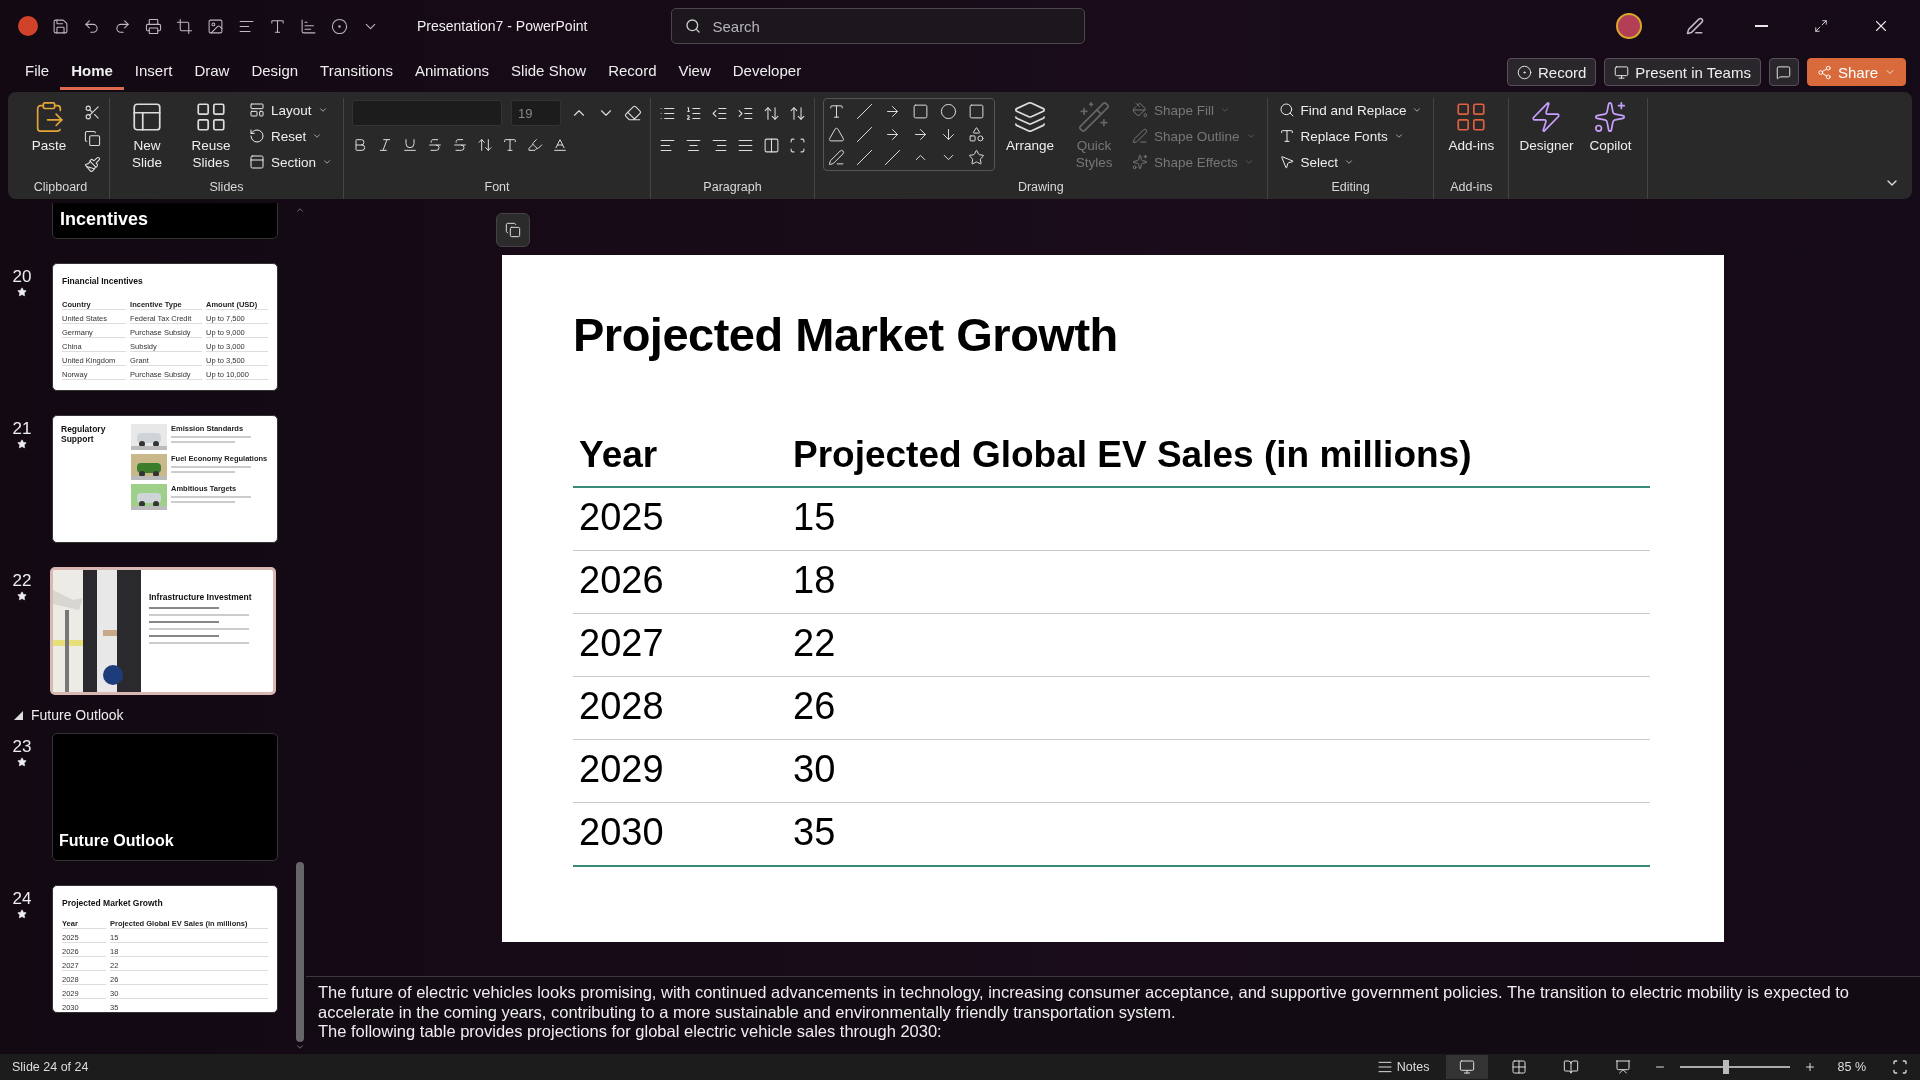 The image size is (1920, 1080). I want to click on window-title: Presentation7 - PowerPoint, so click(502, 26).